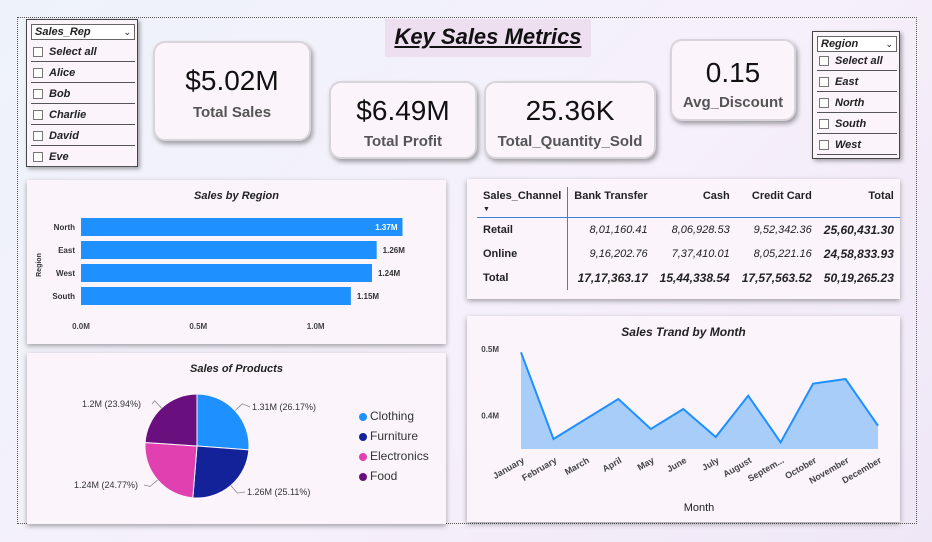  Describe the element at coordinates (857, 146) in the screenshot. I see `slicer-item-west: West` at that location.